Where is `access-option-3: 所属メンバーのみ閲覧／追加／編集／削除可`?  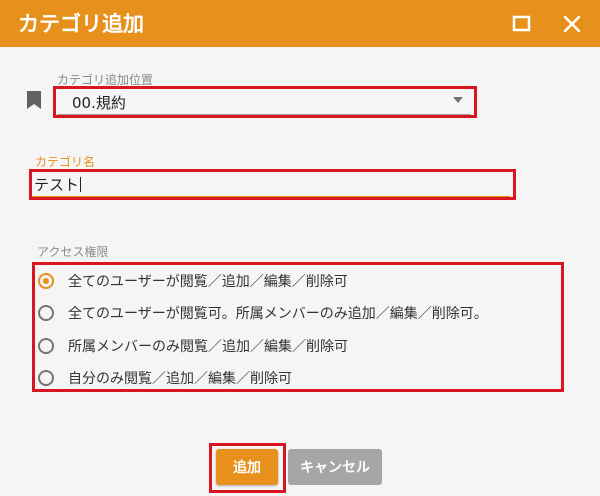
access-option-3: 所属メンバーのみ閲覧／追加／編集／削除可 is located at coordinates (193, 346).